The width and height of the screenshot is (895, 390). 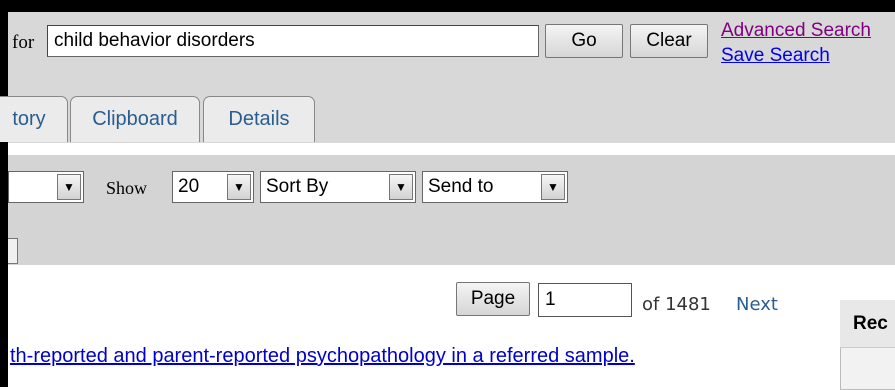 What do you see at coordinates (297, 186) in the screenshot?
I see `sort-by-select-value: Sort By` at bounding box center [297, 186].